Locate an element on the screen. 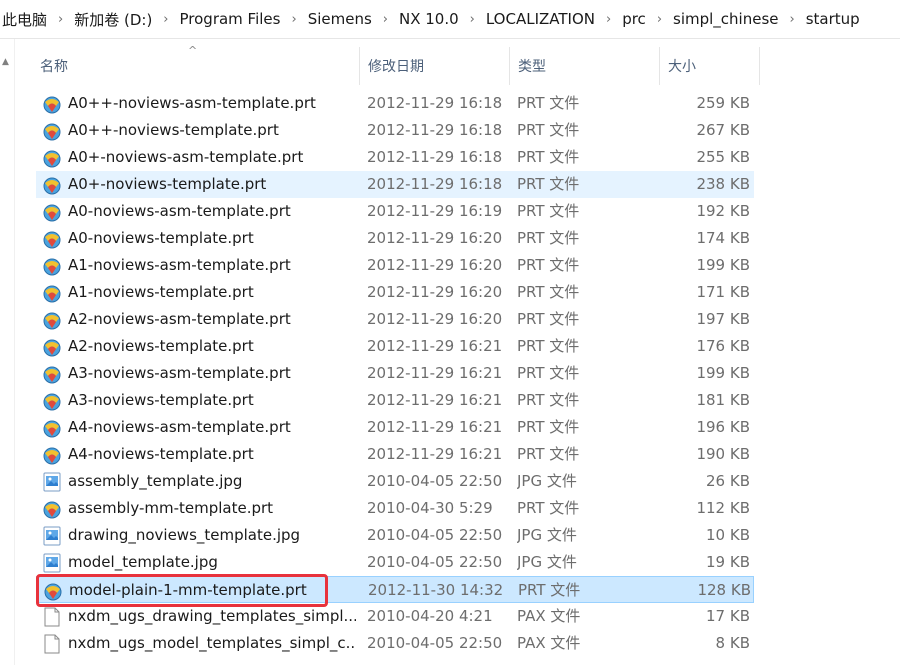 Image resolution: width=900 pixels, height=665 pixels. breadcrumb-item: startup is located at coordinates (833, 19).